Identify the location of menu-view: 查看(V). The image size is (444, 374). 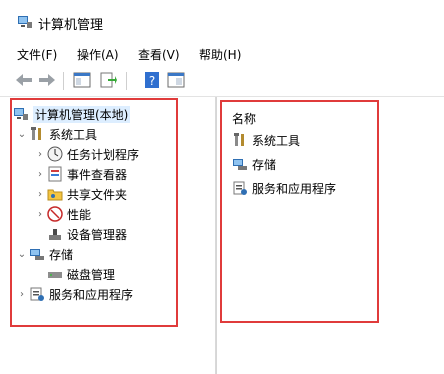
(159, 54).